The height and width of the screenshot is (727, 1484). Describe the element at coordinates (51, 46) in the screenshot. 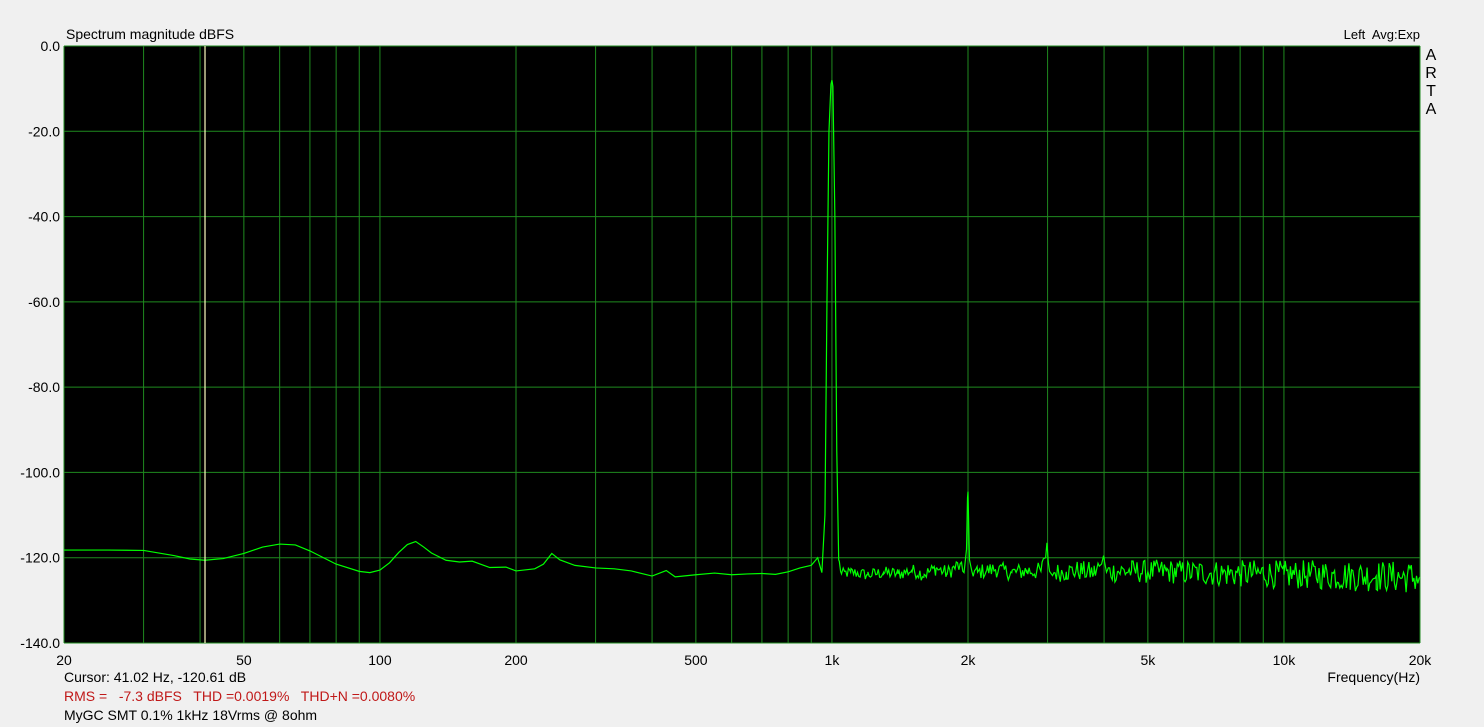

I see `y-tick-label: 0.0` at that location.